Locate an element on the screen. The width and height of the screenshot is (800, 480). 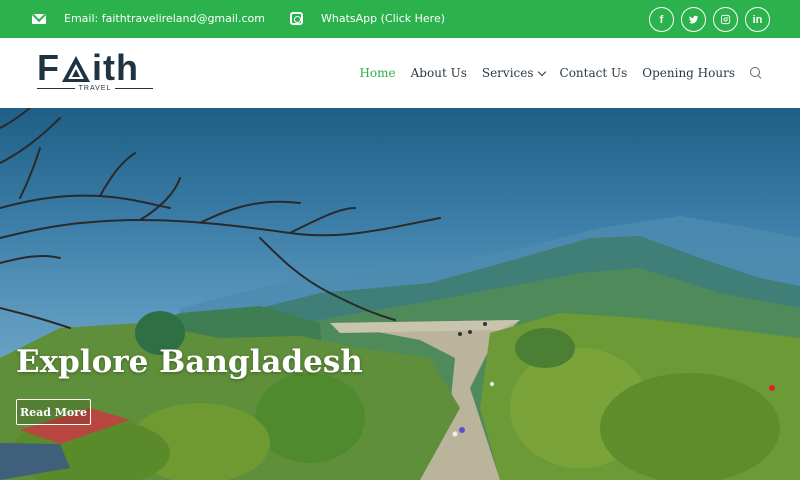
site-logo: F ith TRAVEL is located at coordinates (95, 72).